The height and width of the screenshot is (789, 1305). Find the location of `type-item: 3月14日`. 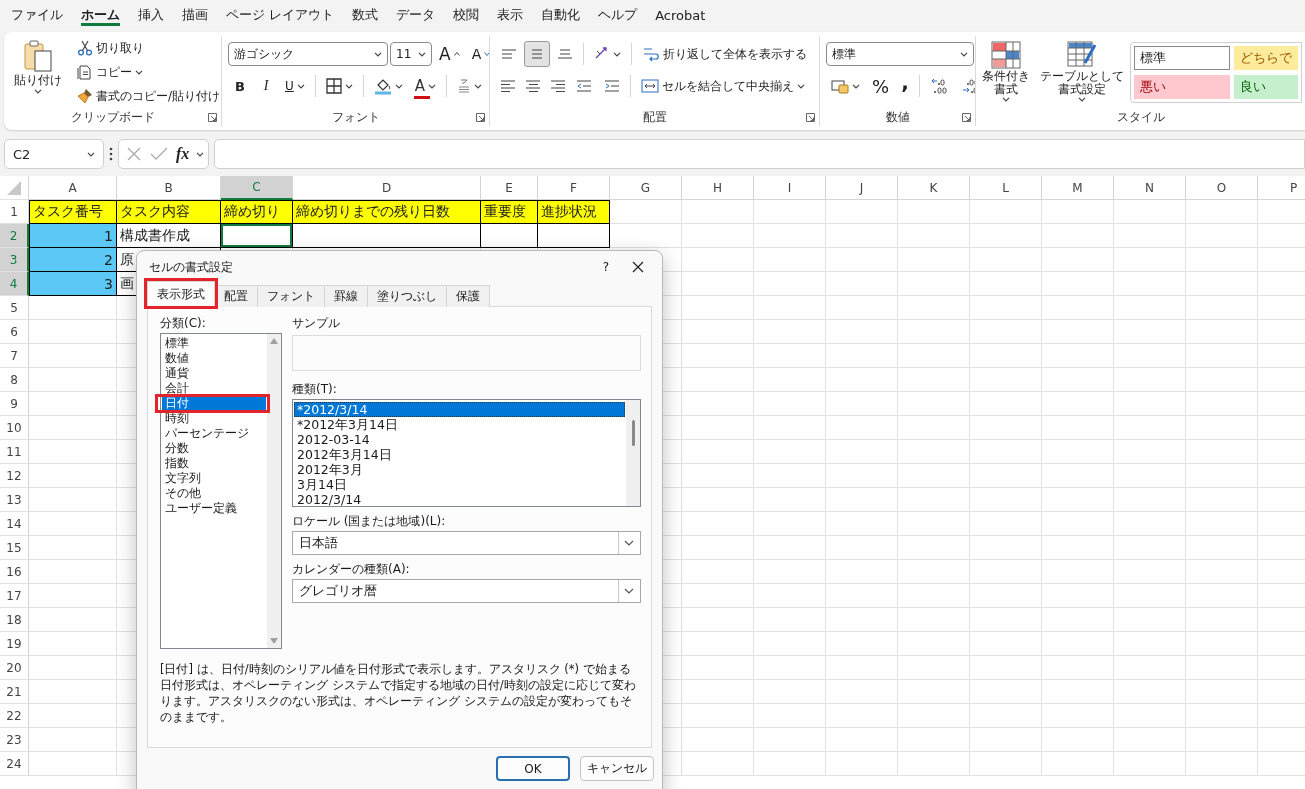

type-item: 3月14日 is located at coordinates (459, 484).